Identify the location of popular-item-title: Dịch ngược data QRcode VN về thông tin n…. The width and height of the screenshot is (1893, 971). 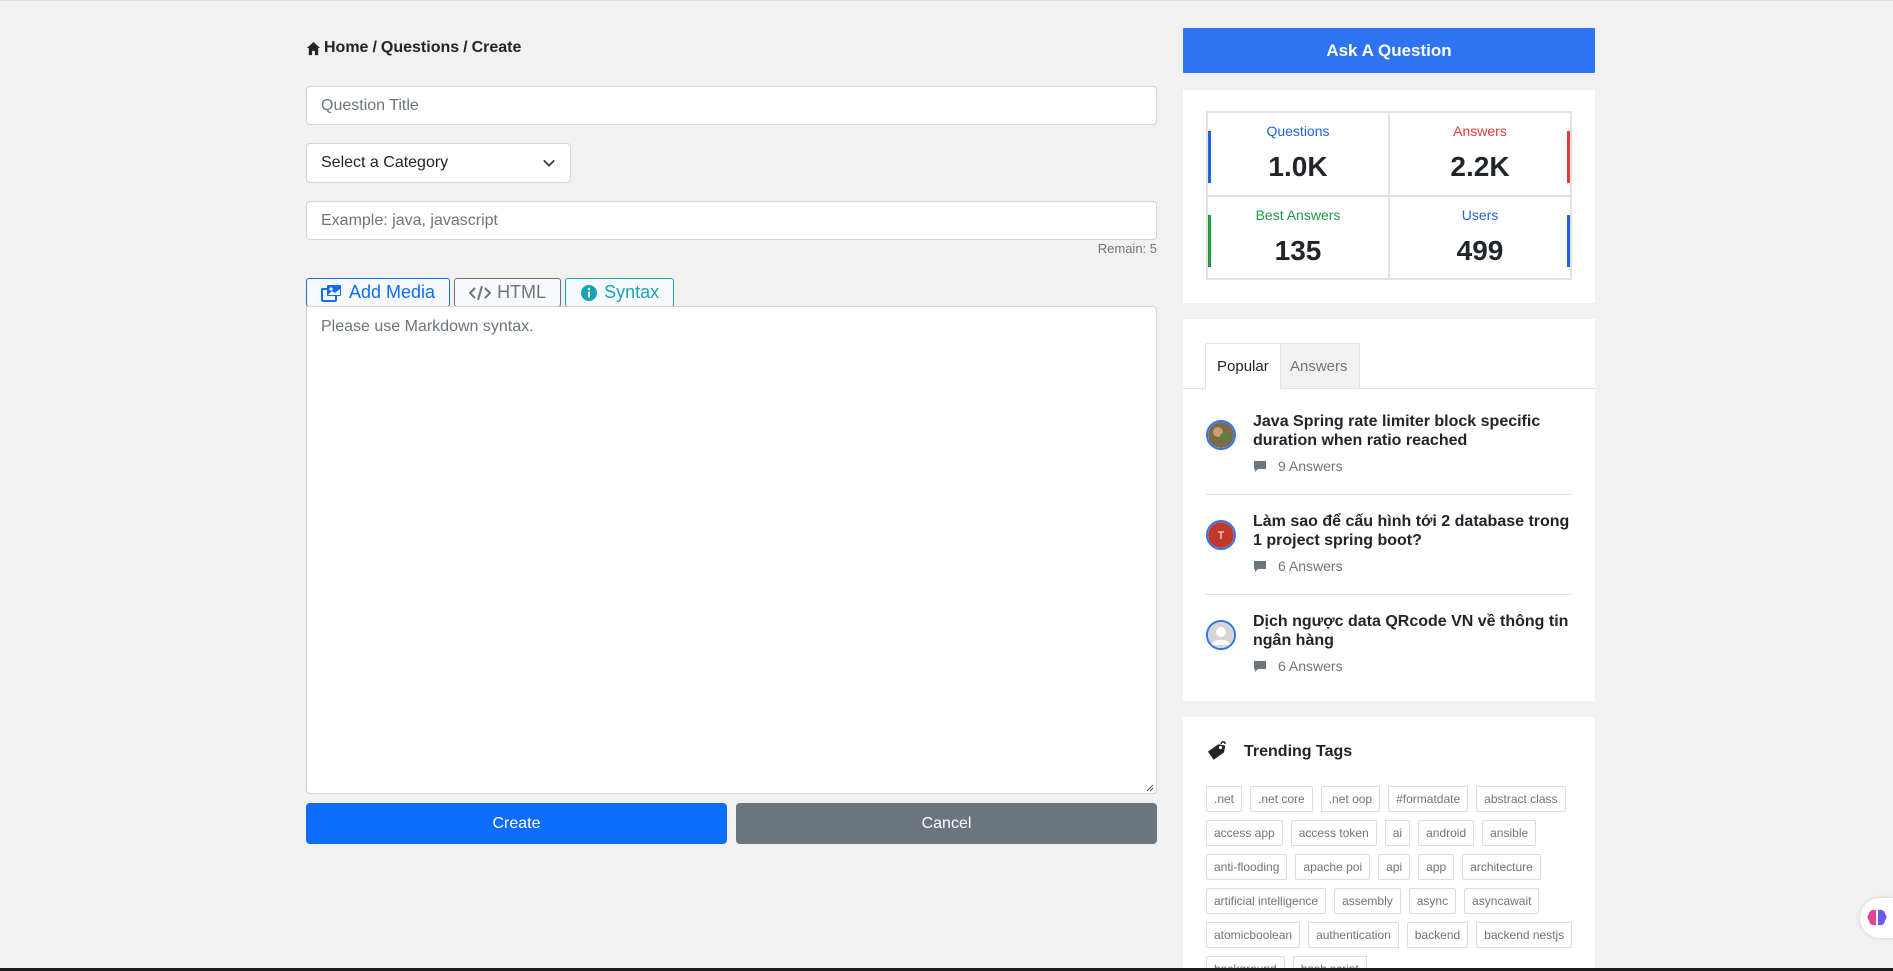
(1412, 631).